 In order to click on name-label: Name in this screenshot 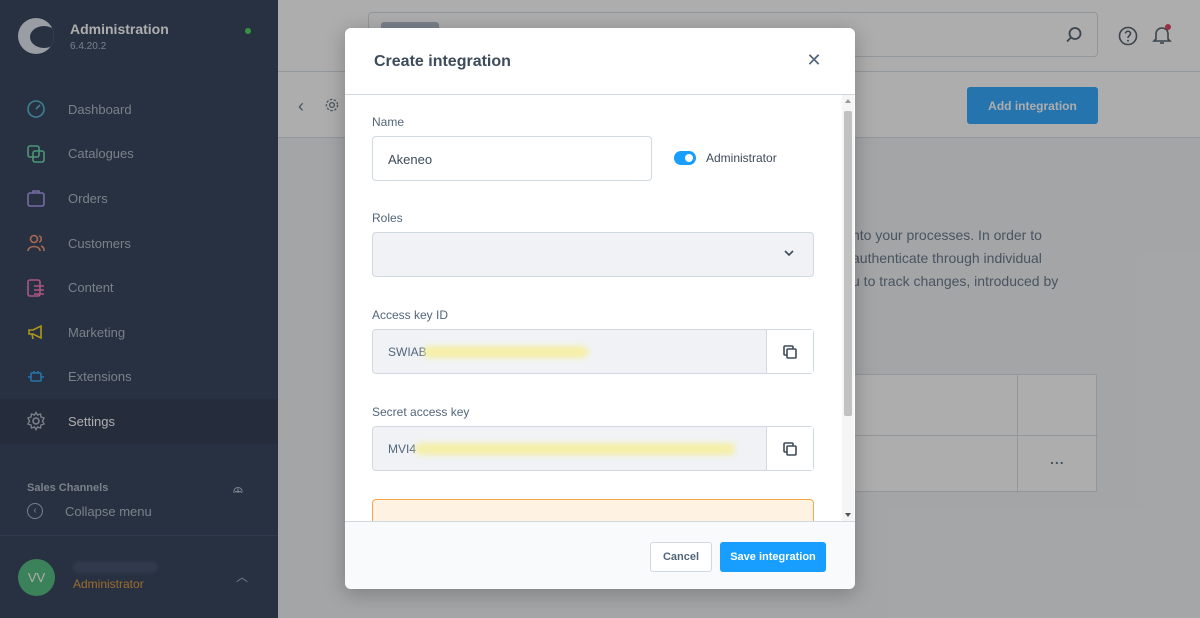, I will do `click(388, 122)`.